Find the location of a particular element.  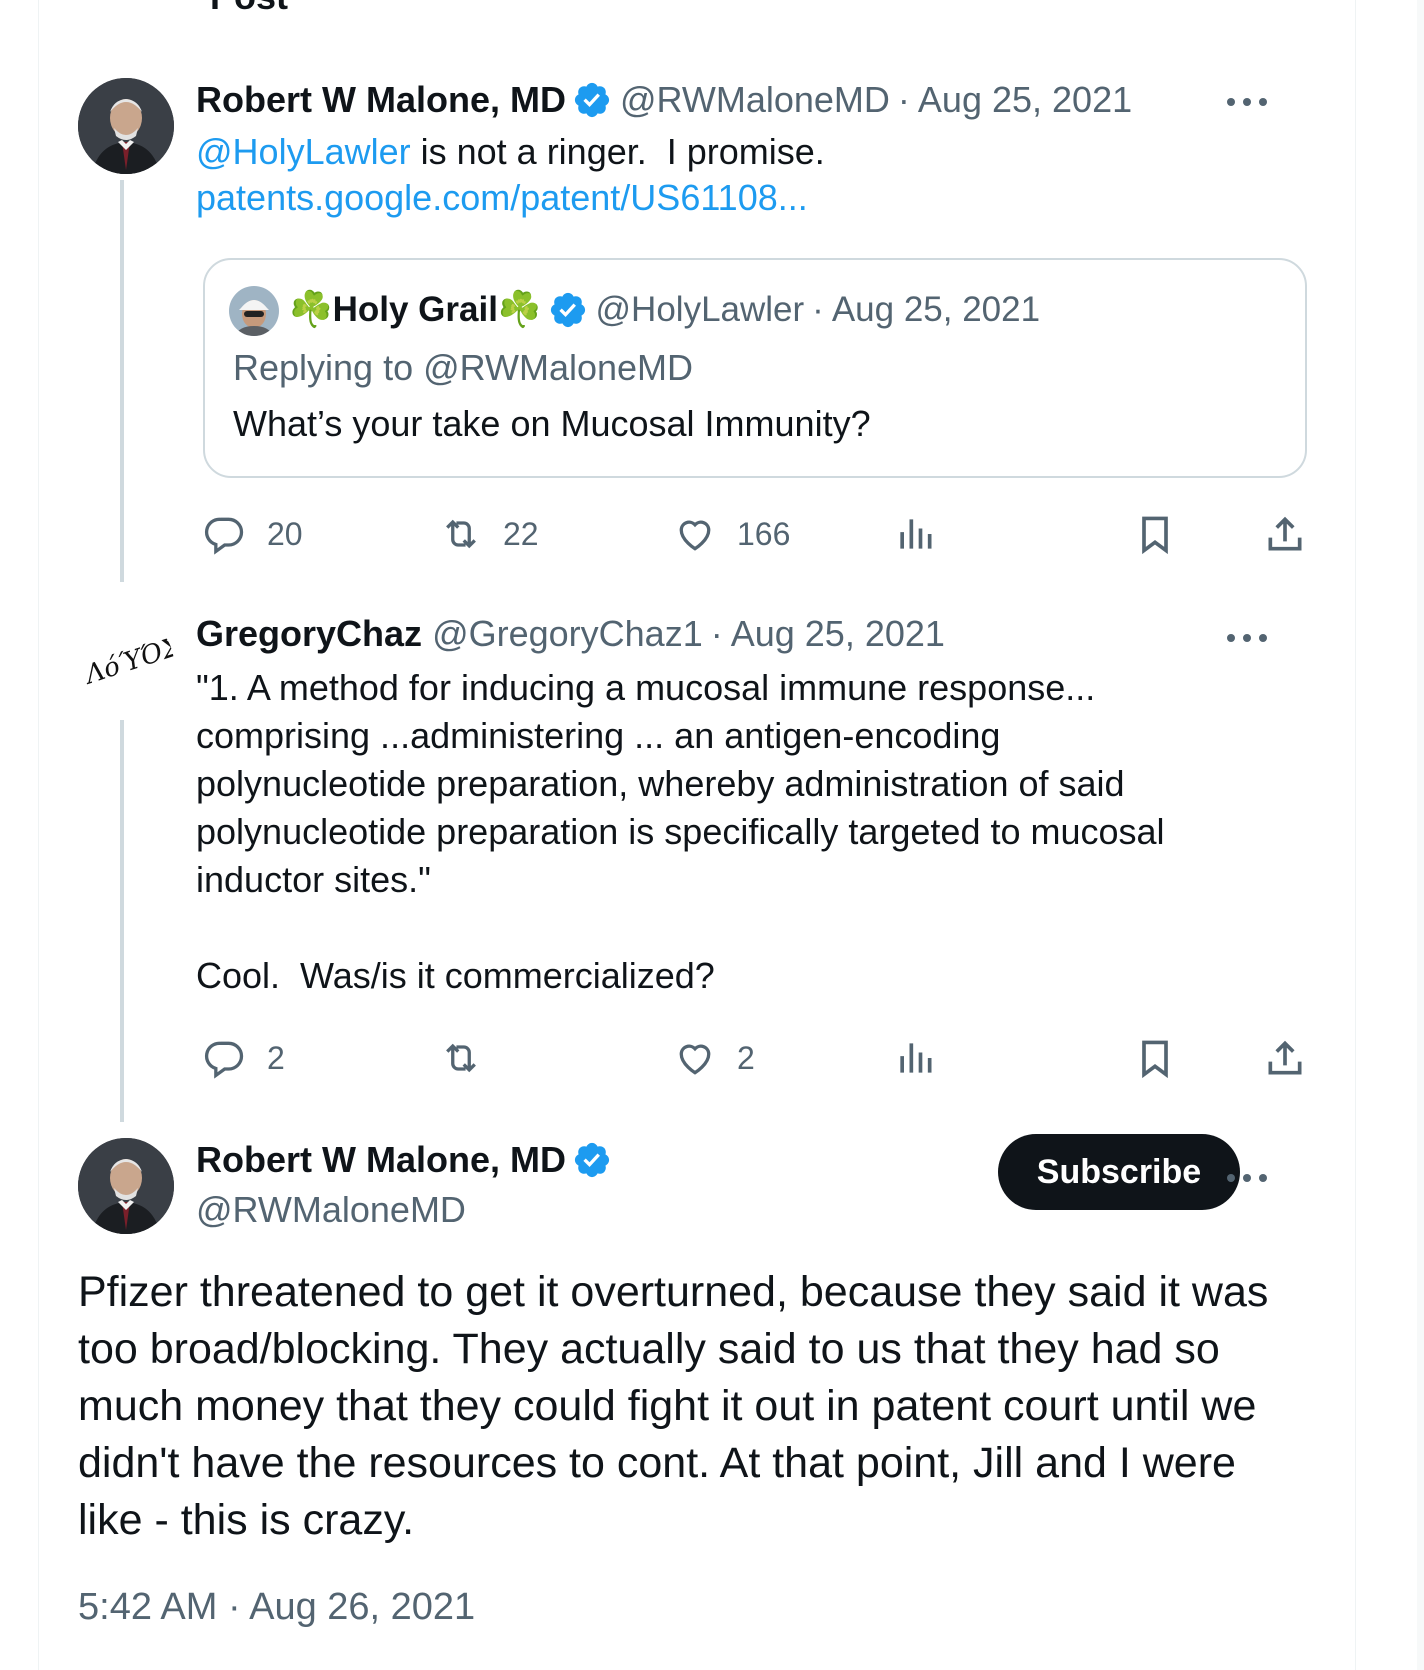

tweet2-actions: 2 2 is located at coordinates (755, 1058).